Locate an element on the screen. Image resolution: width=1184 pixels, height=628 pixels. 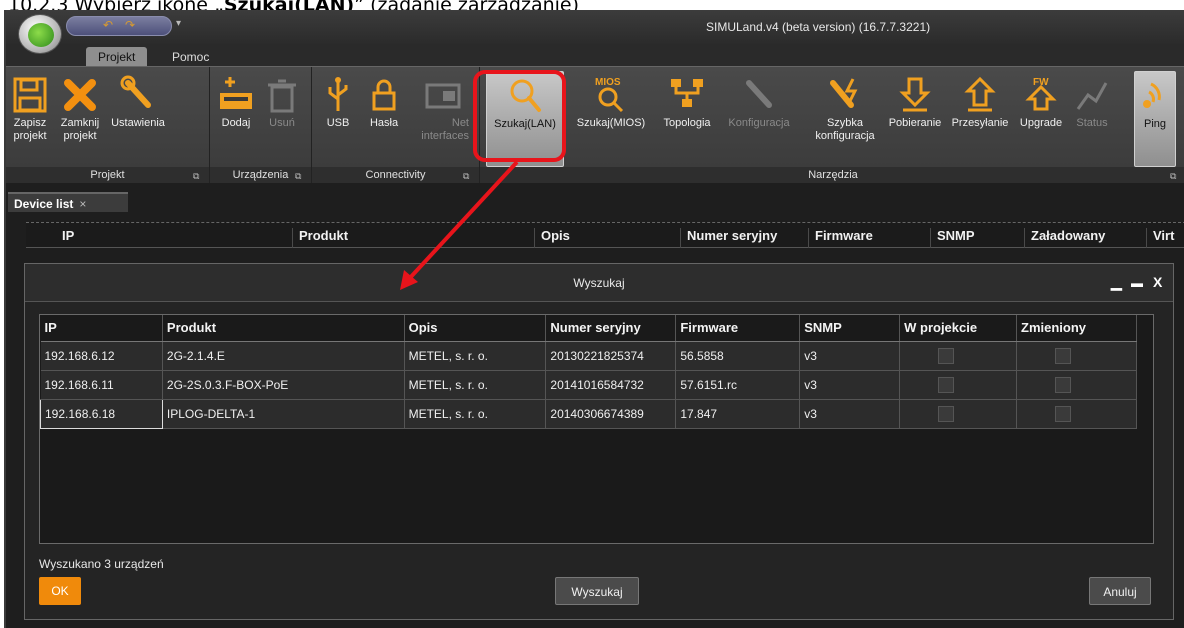
topology-button: Topologia is located at coordinates (687, 119).